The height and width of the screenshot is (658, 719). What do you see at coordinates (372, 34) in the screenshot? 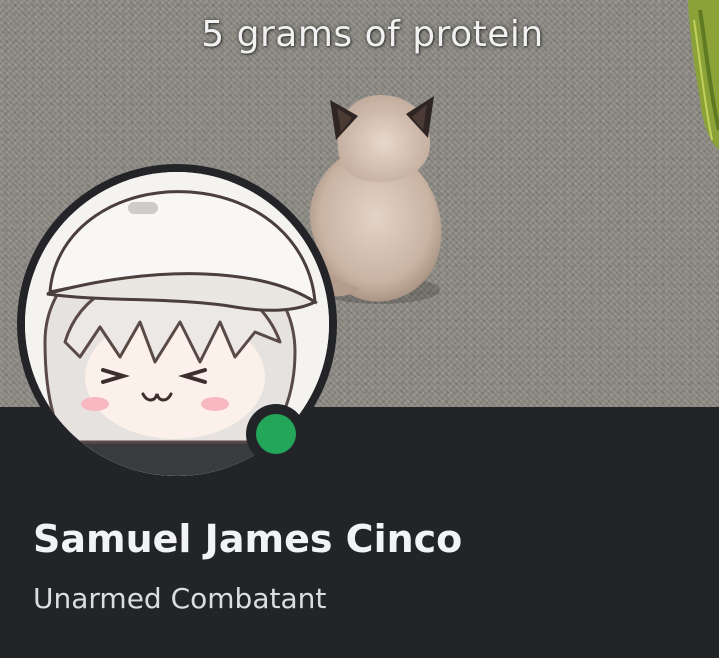
I see `banner-caption: 5 grams of protein` at bounding box center [372, 34].